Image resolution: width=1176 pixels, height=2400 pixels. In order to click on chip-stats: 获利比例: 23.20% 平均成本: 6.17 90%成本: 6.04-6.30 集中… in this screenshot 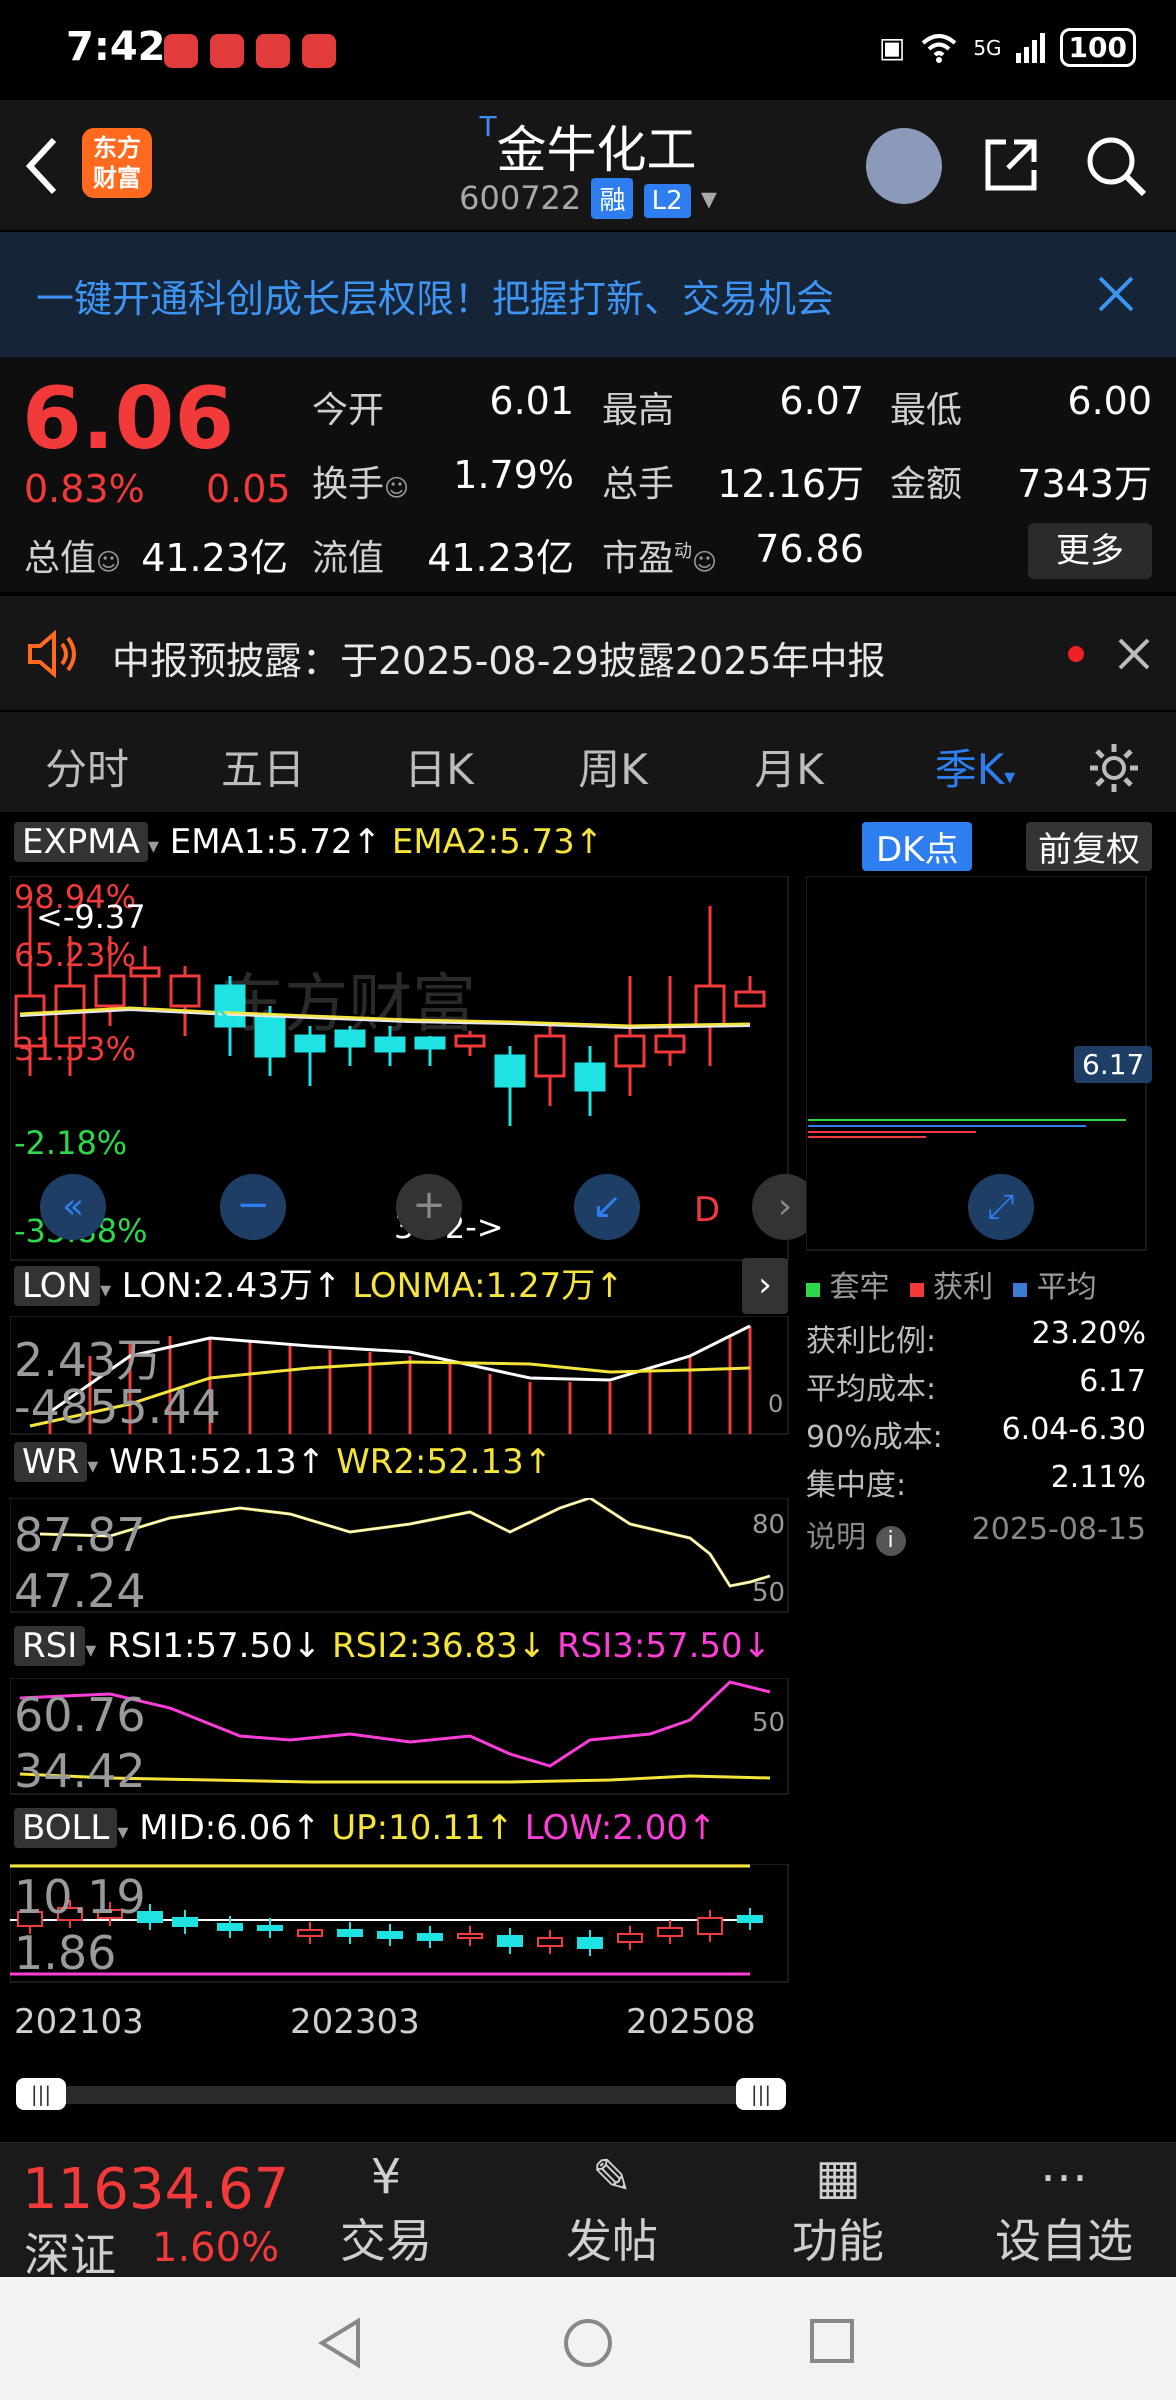, I will do `click(976, 1438)`.